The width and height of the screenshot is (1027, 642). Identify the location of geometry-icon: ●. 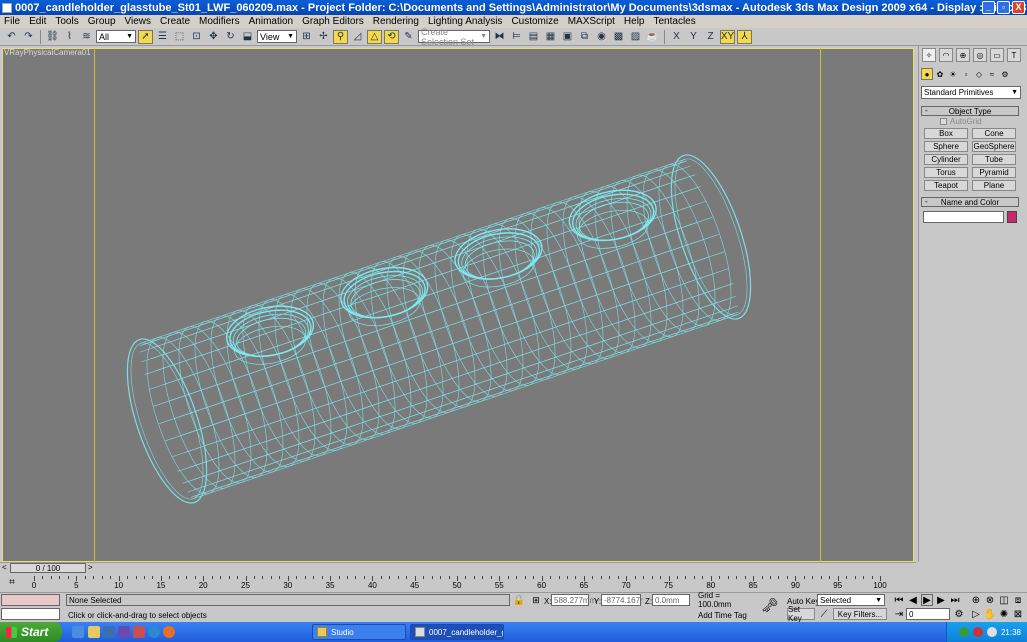
(927, 74).